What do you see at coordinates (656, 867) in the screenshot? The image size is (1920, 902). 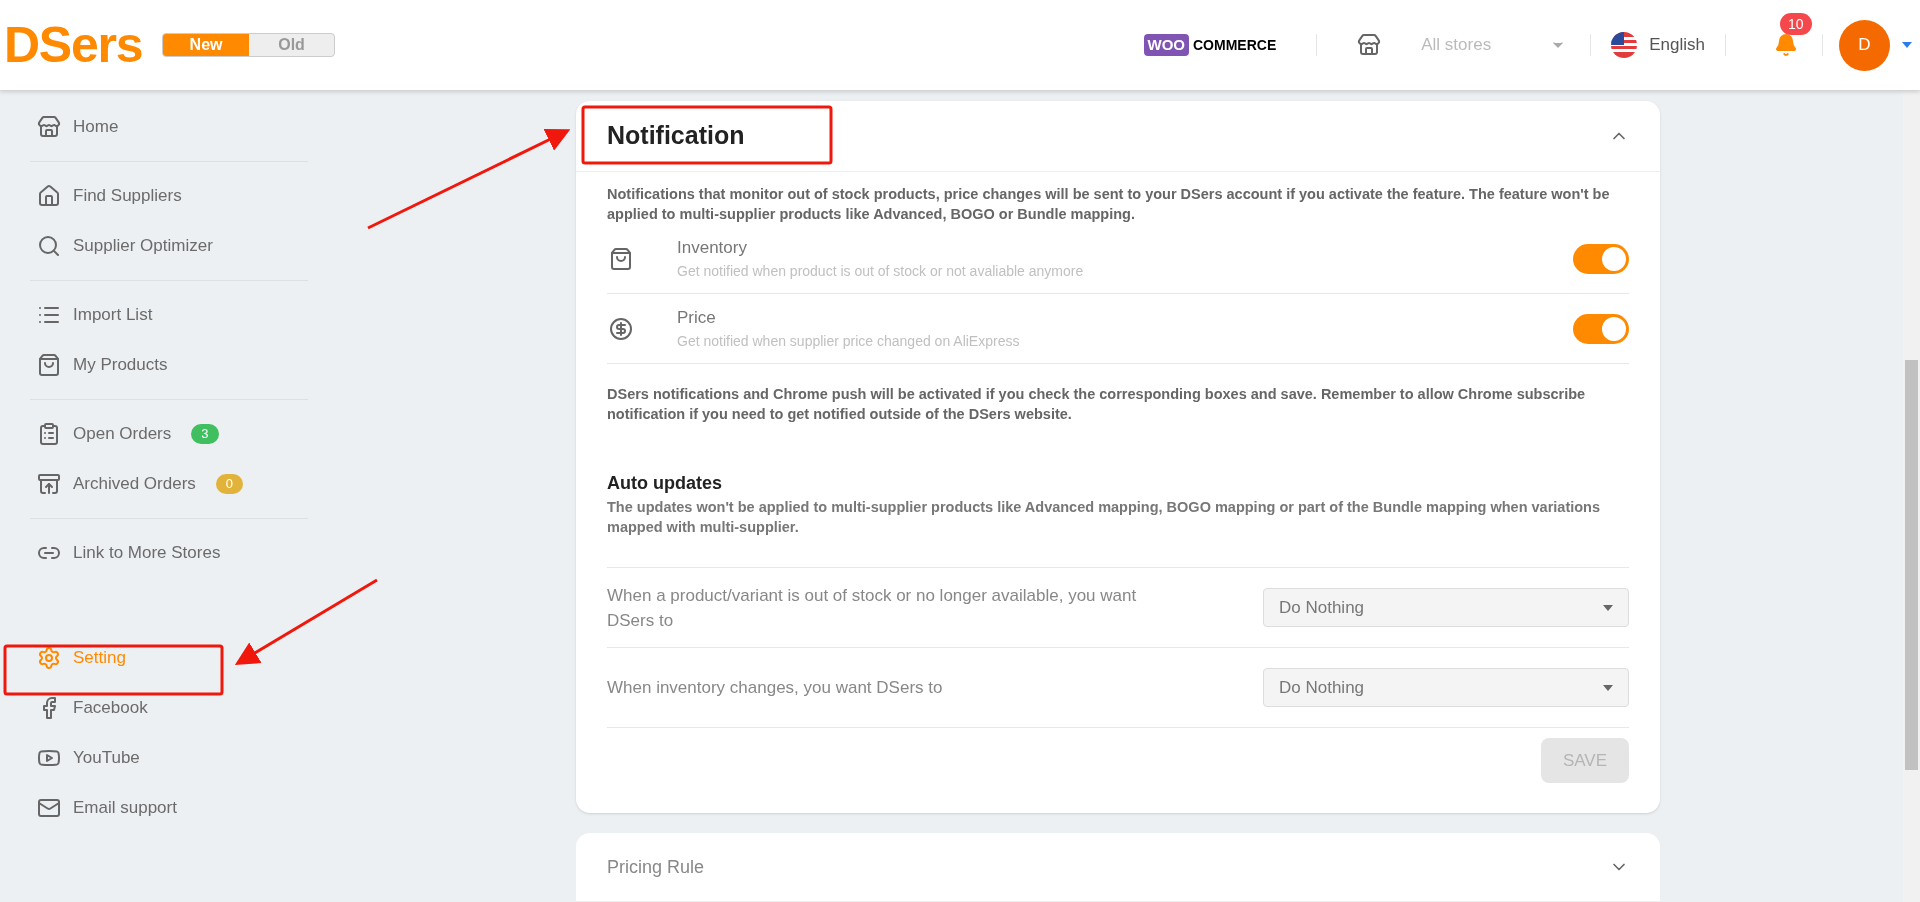 I see `section-title: Pricing Rule` at bounding box center [656, 867].